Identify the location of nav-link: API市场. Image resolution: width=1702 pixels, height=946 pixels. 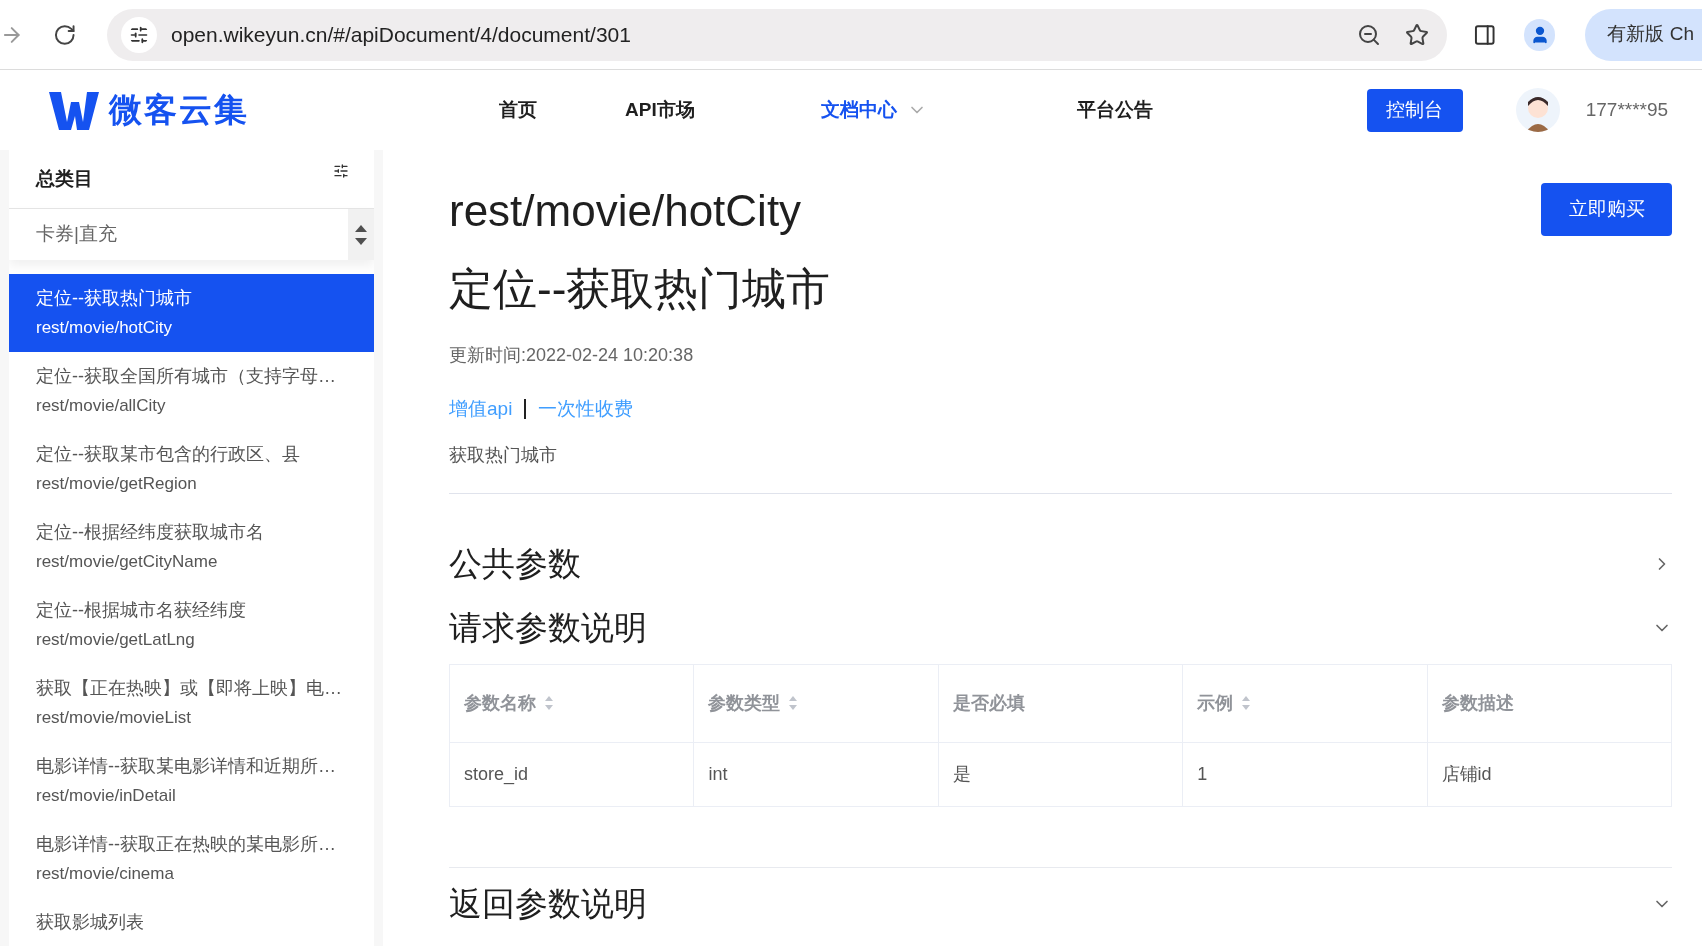
(660, 110).